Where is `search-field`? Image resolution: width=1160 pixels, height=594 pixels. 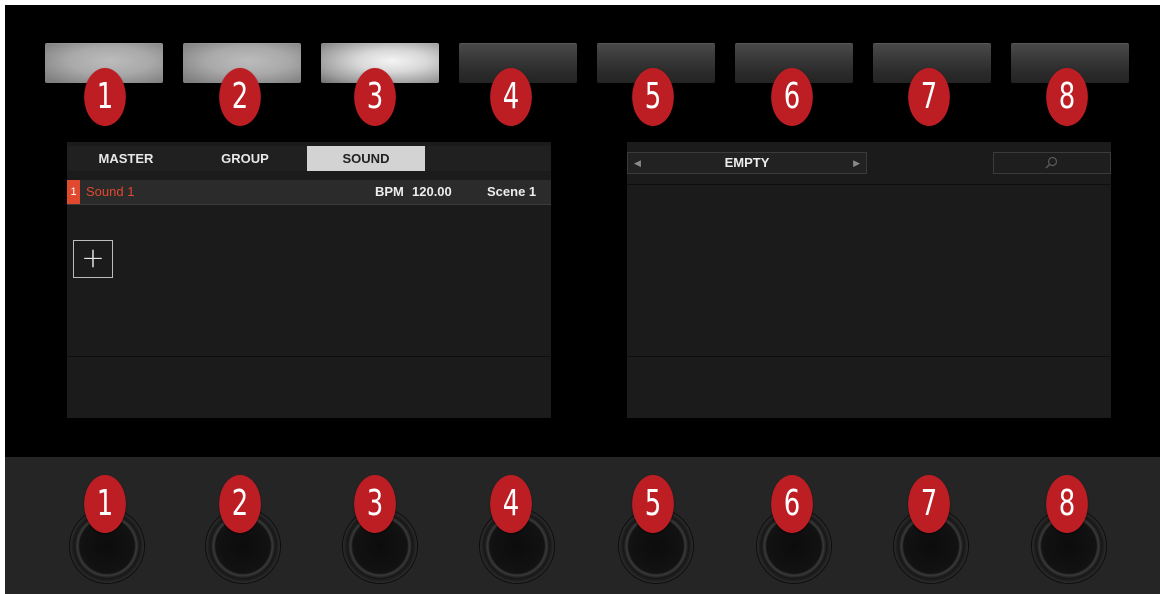 search-field is located at coordinates (1052, 163).